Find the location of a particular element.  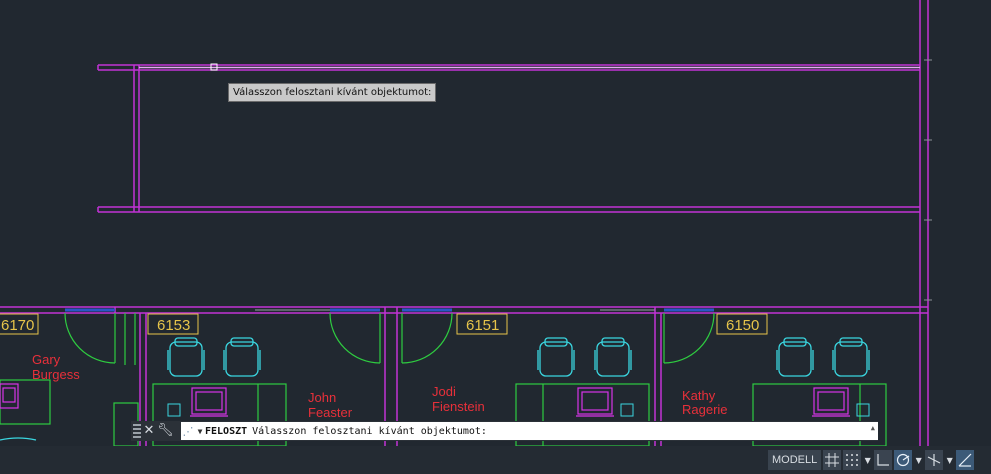

occupant-first-name: Kathy is located at coordinates (699, 395).